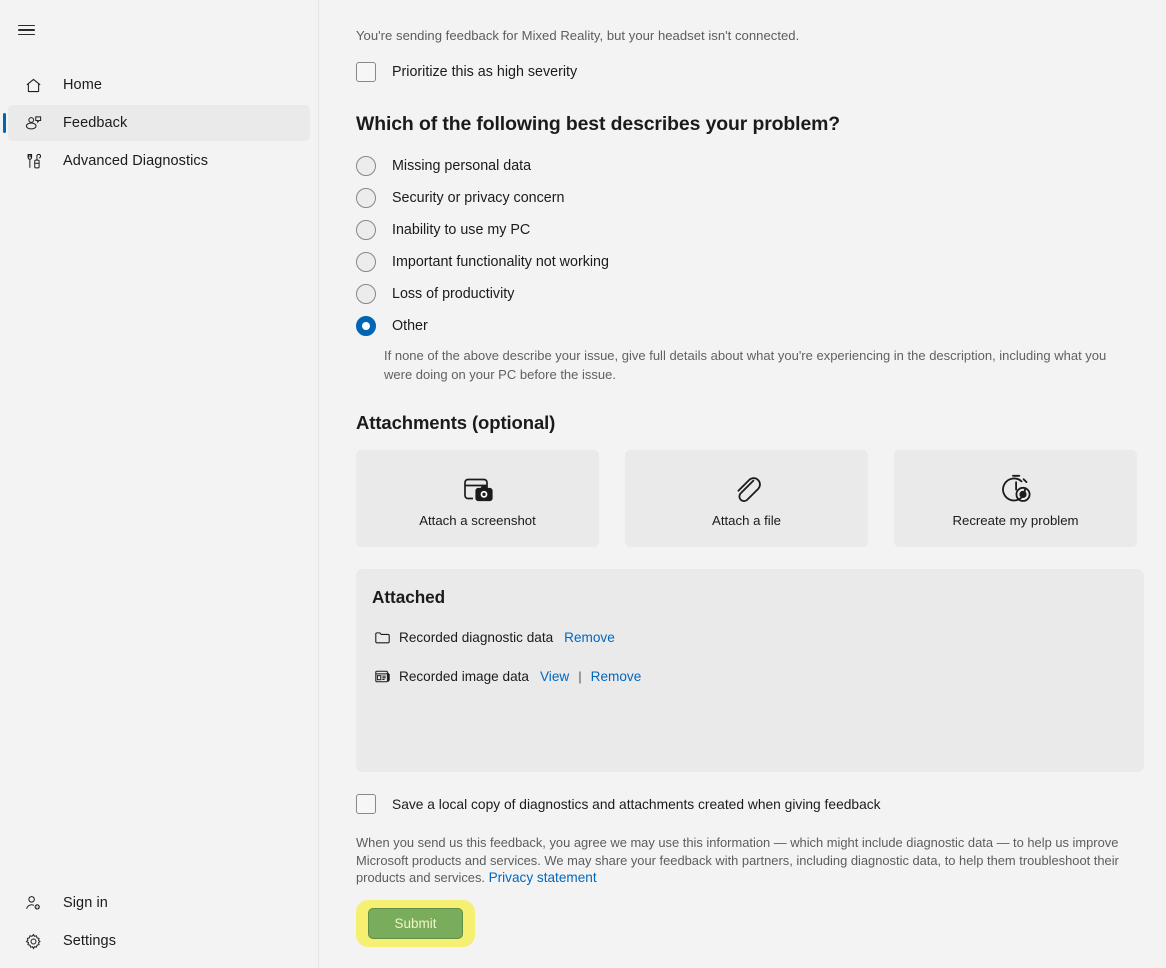 The width and height of the screenshot is (1166, 968). What do you see at coordinates (478, 198) in the screenshot?
I see `radio-label: Security or privacy concern` at bounding box center [478, 198].